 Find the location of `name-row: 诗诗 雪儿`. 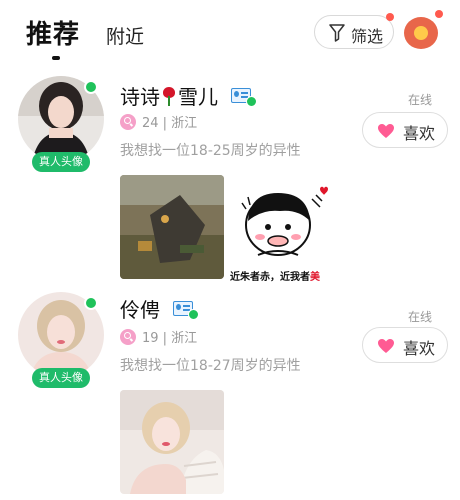

name-row: 诗诗 雪儿 is located at coordinates (189, 96).